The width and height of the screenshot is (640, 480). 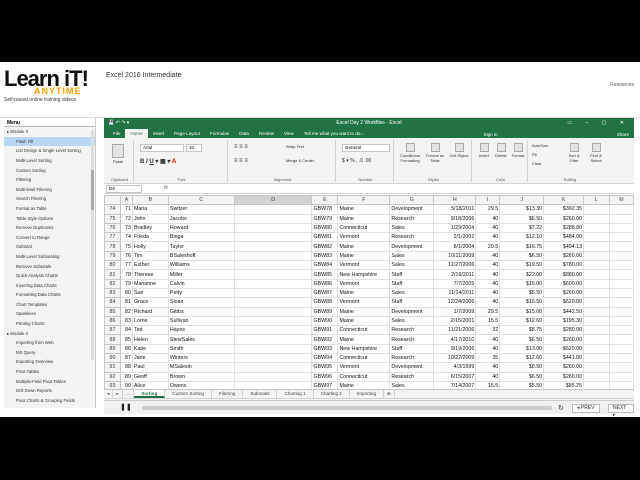 What do you see at coordinates (112, 311) in the screenshot?
I see `row-header: 85` at bounding box center [112, 311].